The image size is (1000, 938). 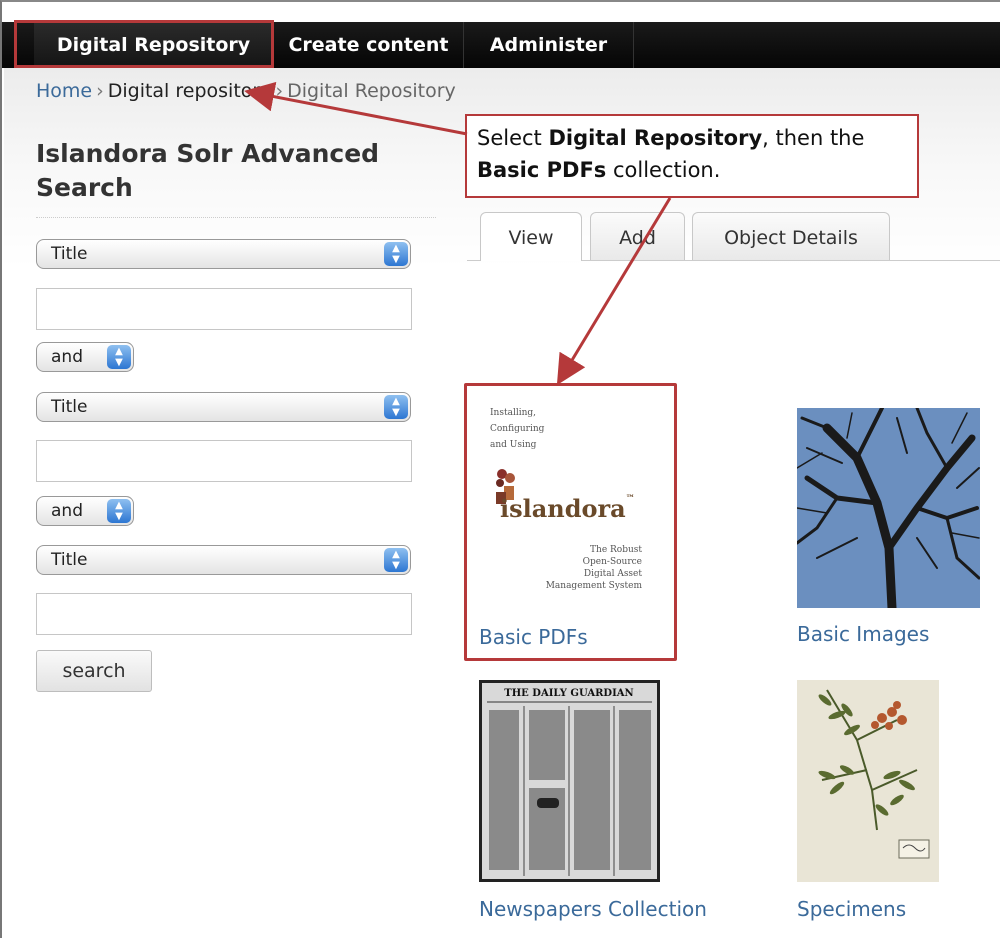 What do you see at coordinates (513, 138) in the screenshot?
I see `callout-text: Select` at bounding box center [513, 138].